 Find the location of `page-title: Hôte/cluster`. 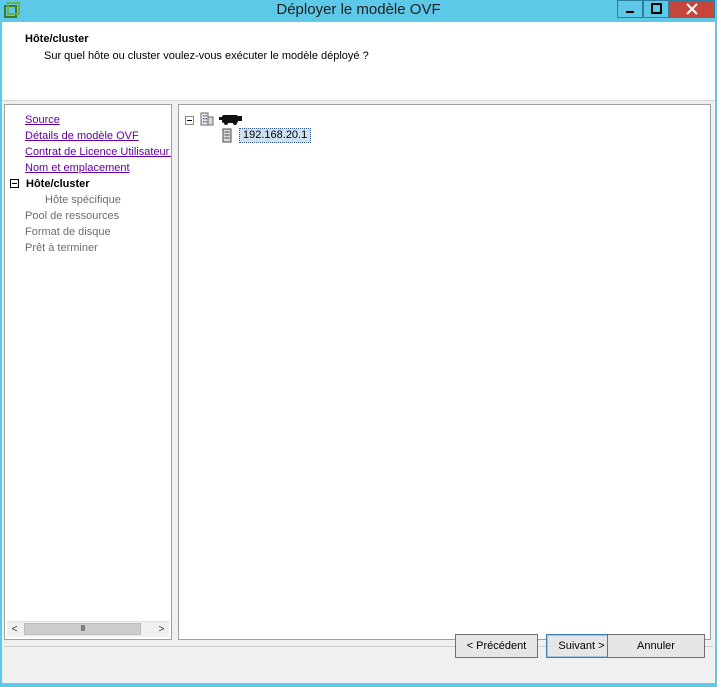

page-title: Hôte/cluster is located at coordinates (57, 39).